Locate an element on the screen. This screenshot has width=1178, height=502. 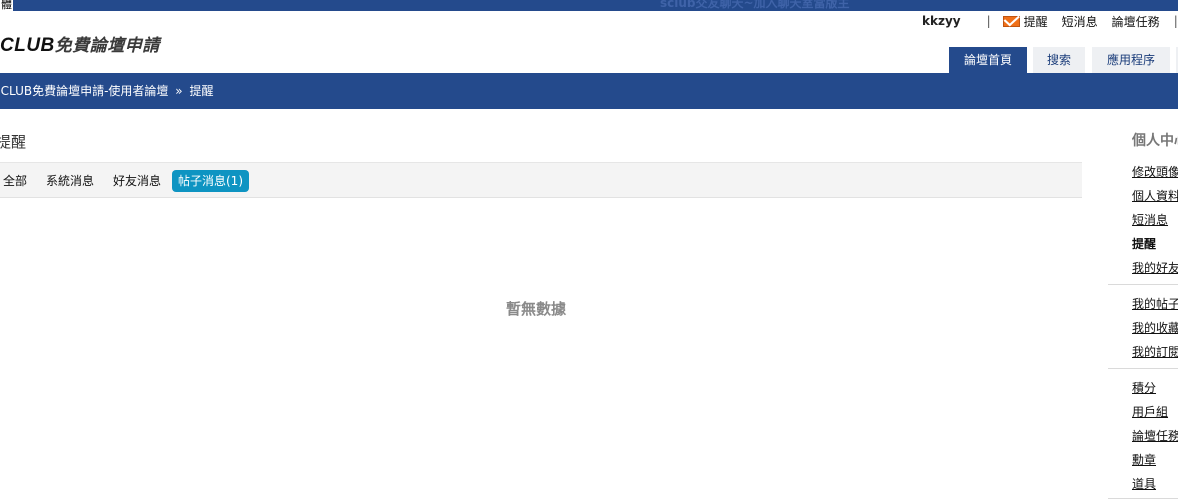
filter-tabs: 全部 系統消息 好友消息 帖子消息(1) is located at coordinates (541, 180).